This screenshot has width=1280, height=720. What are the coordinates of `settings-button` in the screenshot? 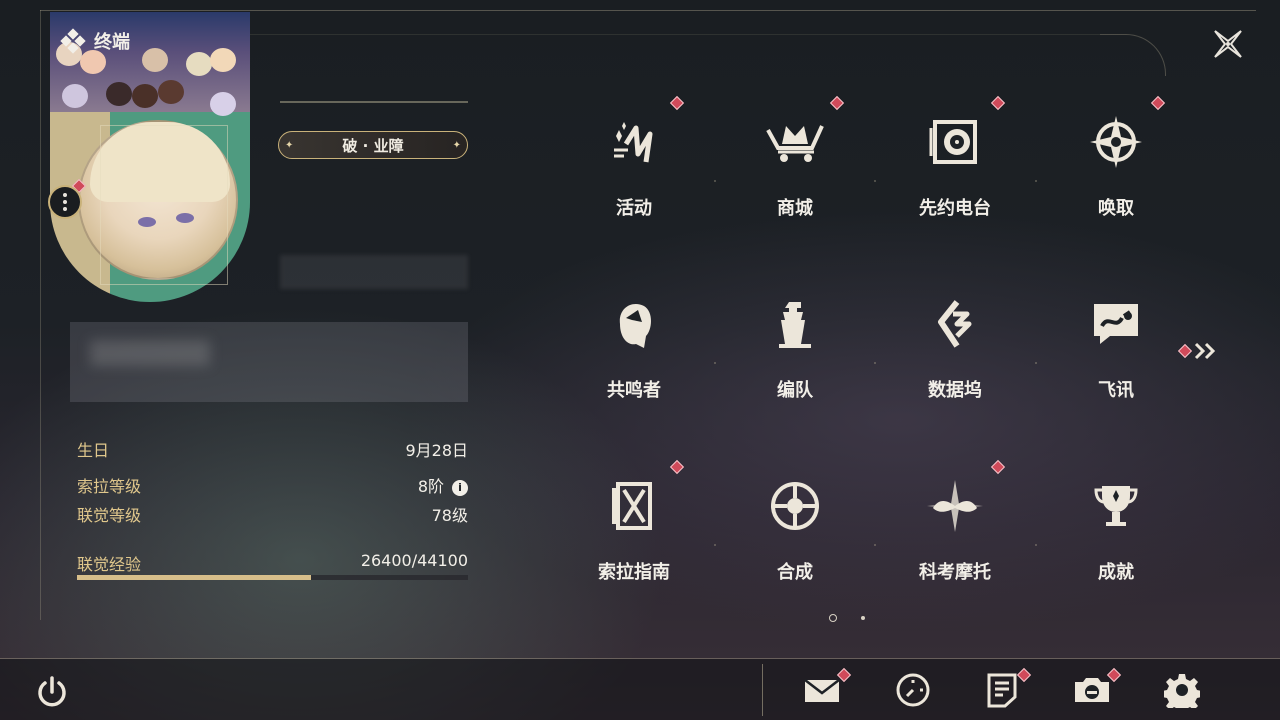 It's located at (1182, 690).